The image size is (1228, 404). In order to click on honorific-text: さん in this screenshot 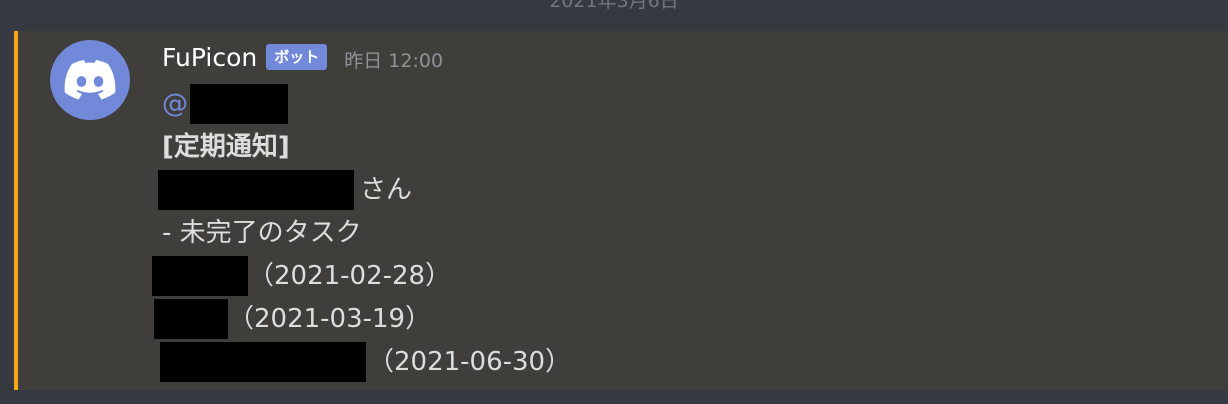, I will do `click(386, 190)`.